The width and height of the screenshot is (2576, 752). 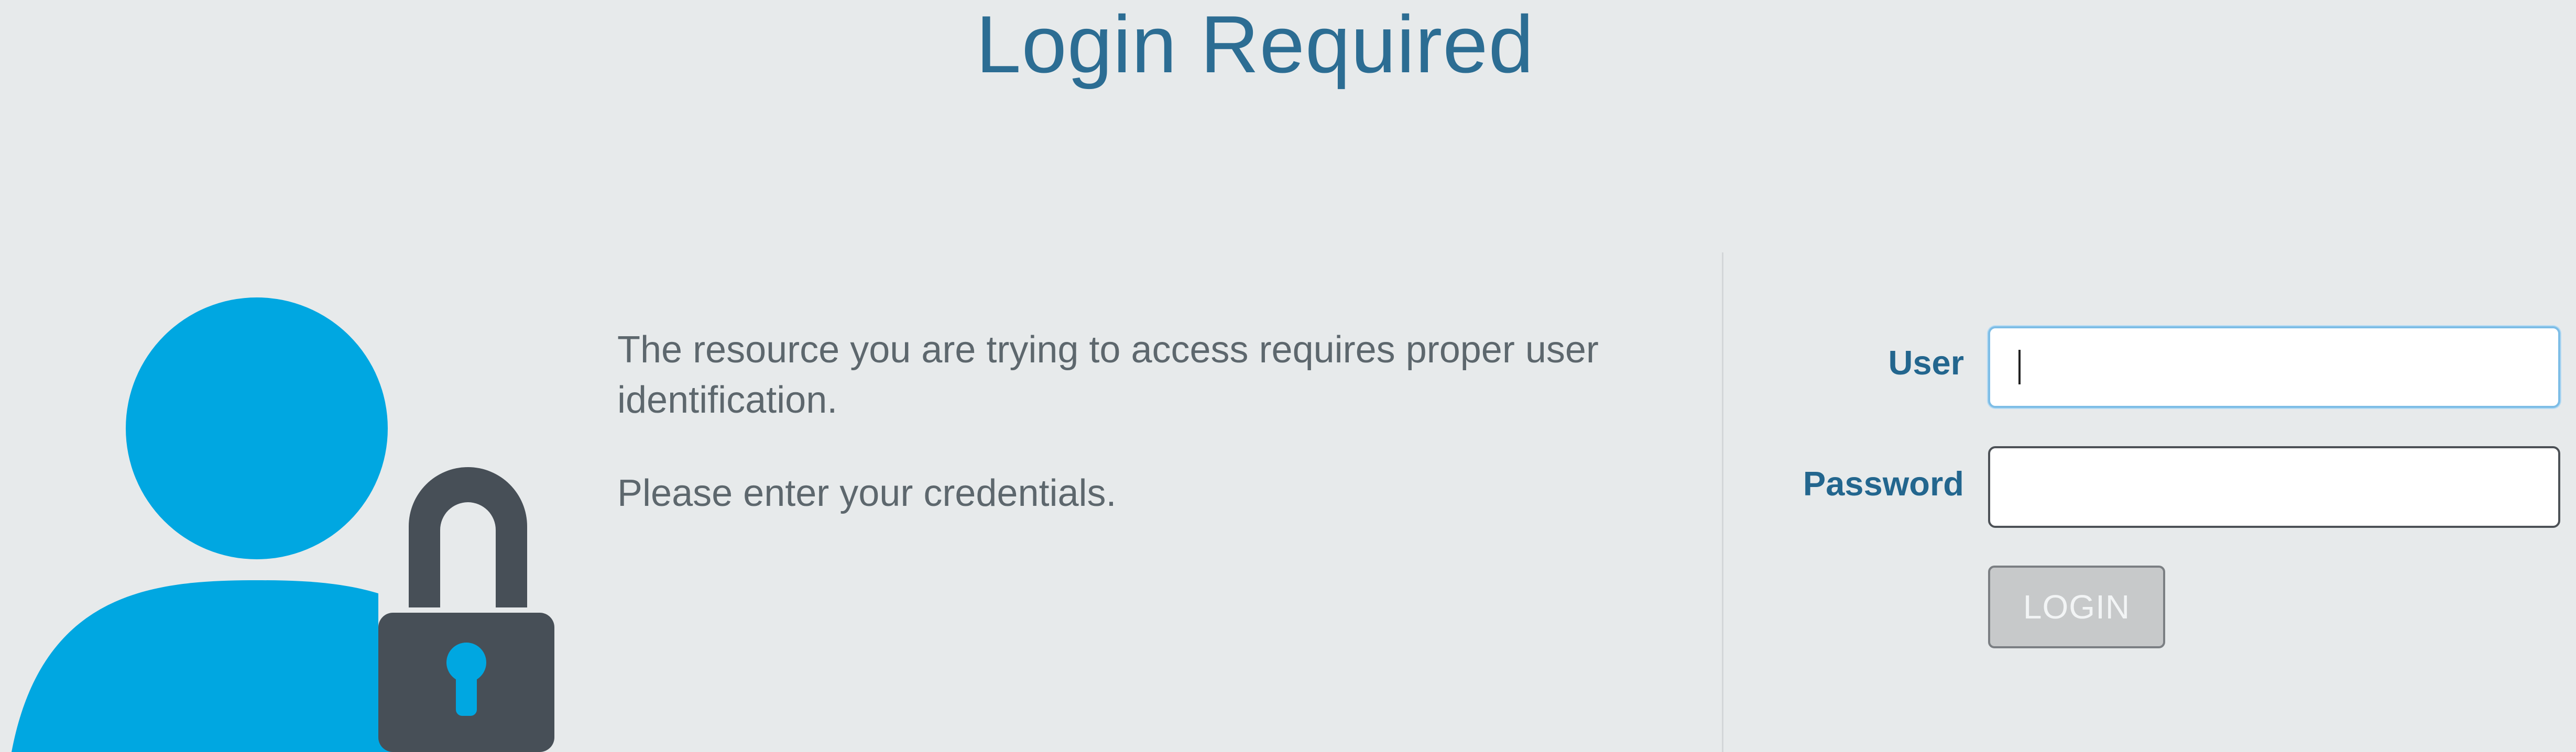 What do you see at coordinates (1722, 502) in the screenshot?
I see `vertical-divider` at bounding box center [1722, 502].